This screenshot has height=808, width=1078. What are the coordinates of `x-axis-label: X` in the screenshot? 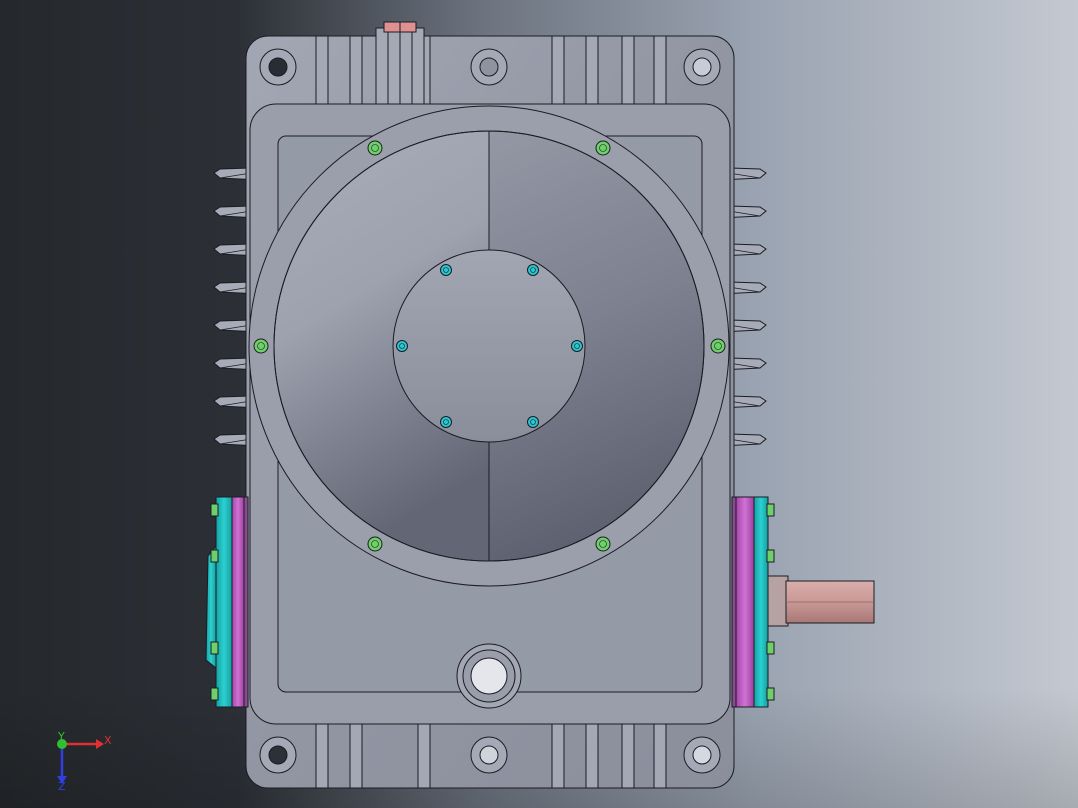 It's located at (108, 740).